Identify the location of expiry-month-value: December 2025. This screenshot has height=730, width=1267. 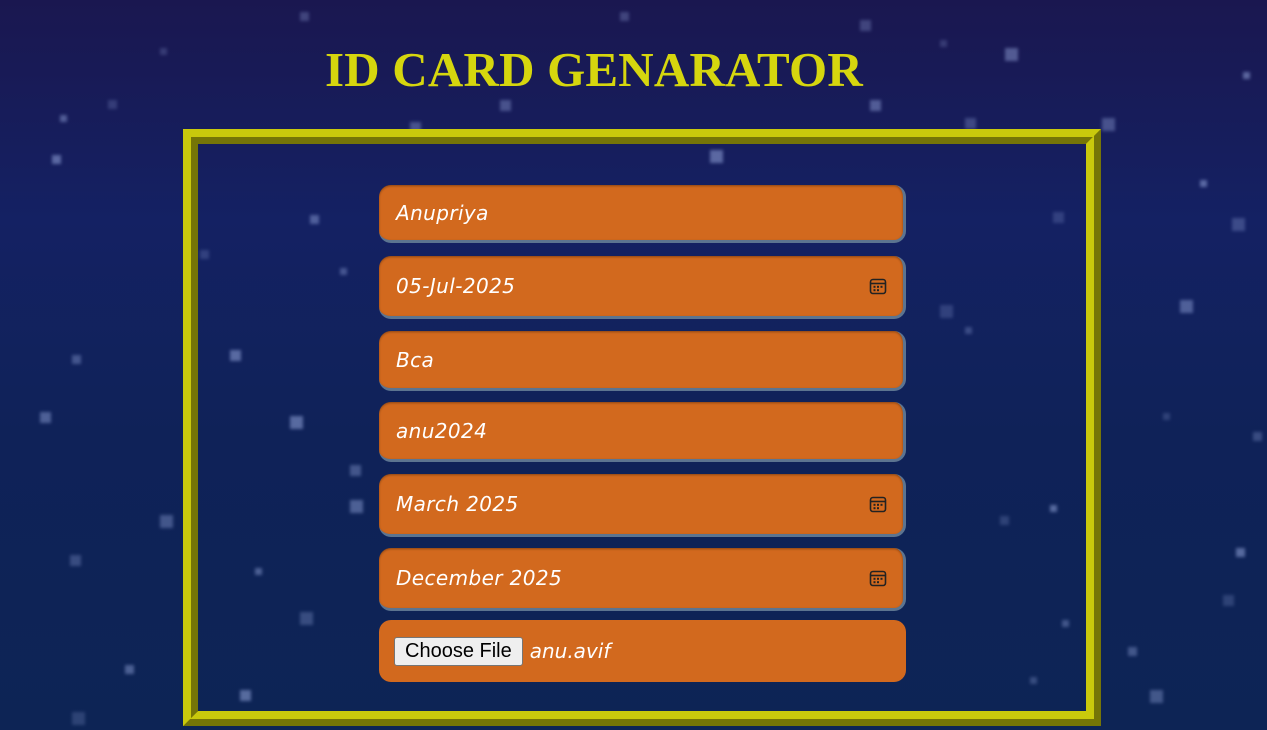
(479, 578).